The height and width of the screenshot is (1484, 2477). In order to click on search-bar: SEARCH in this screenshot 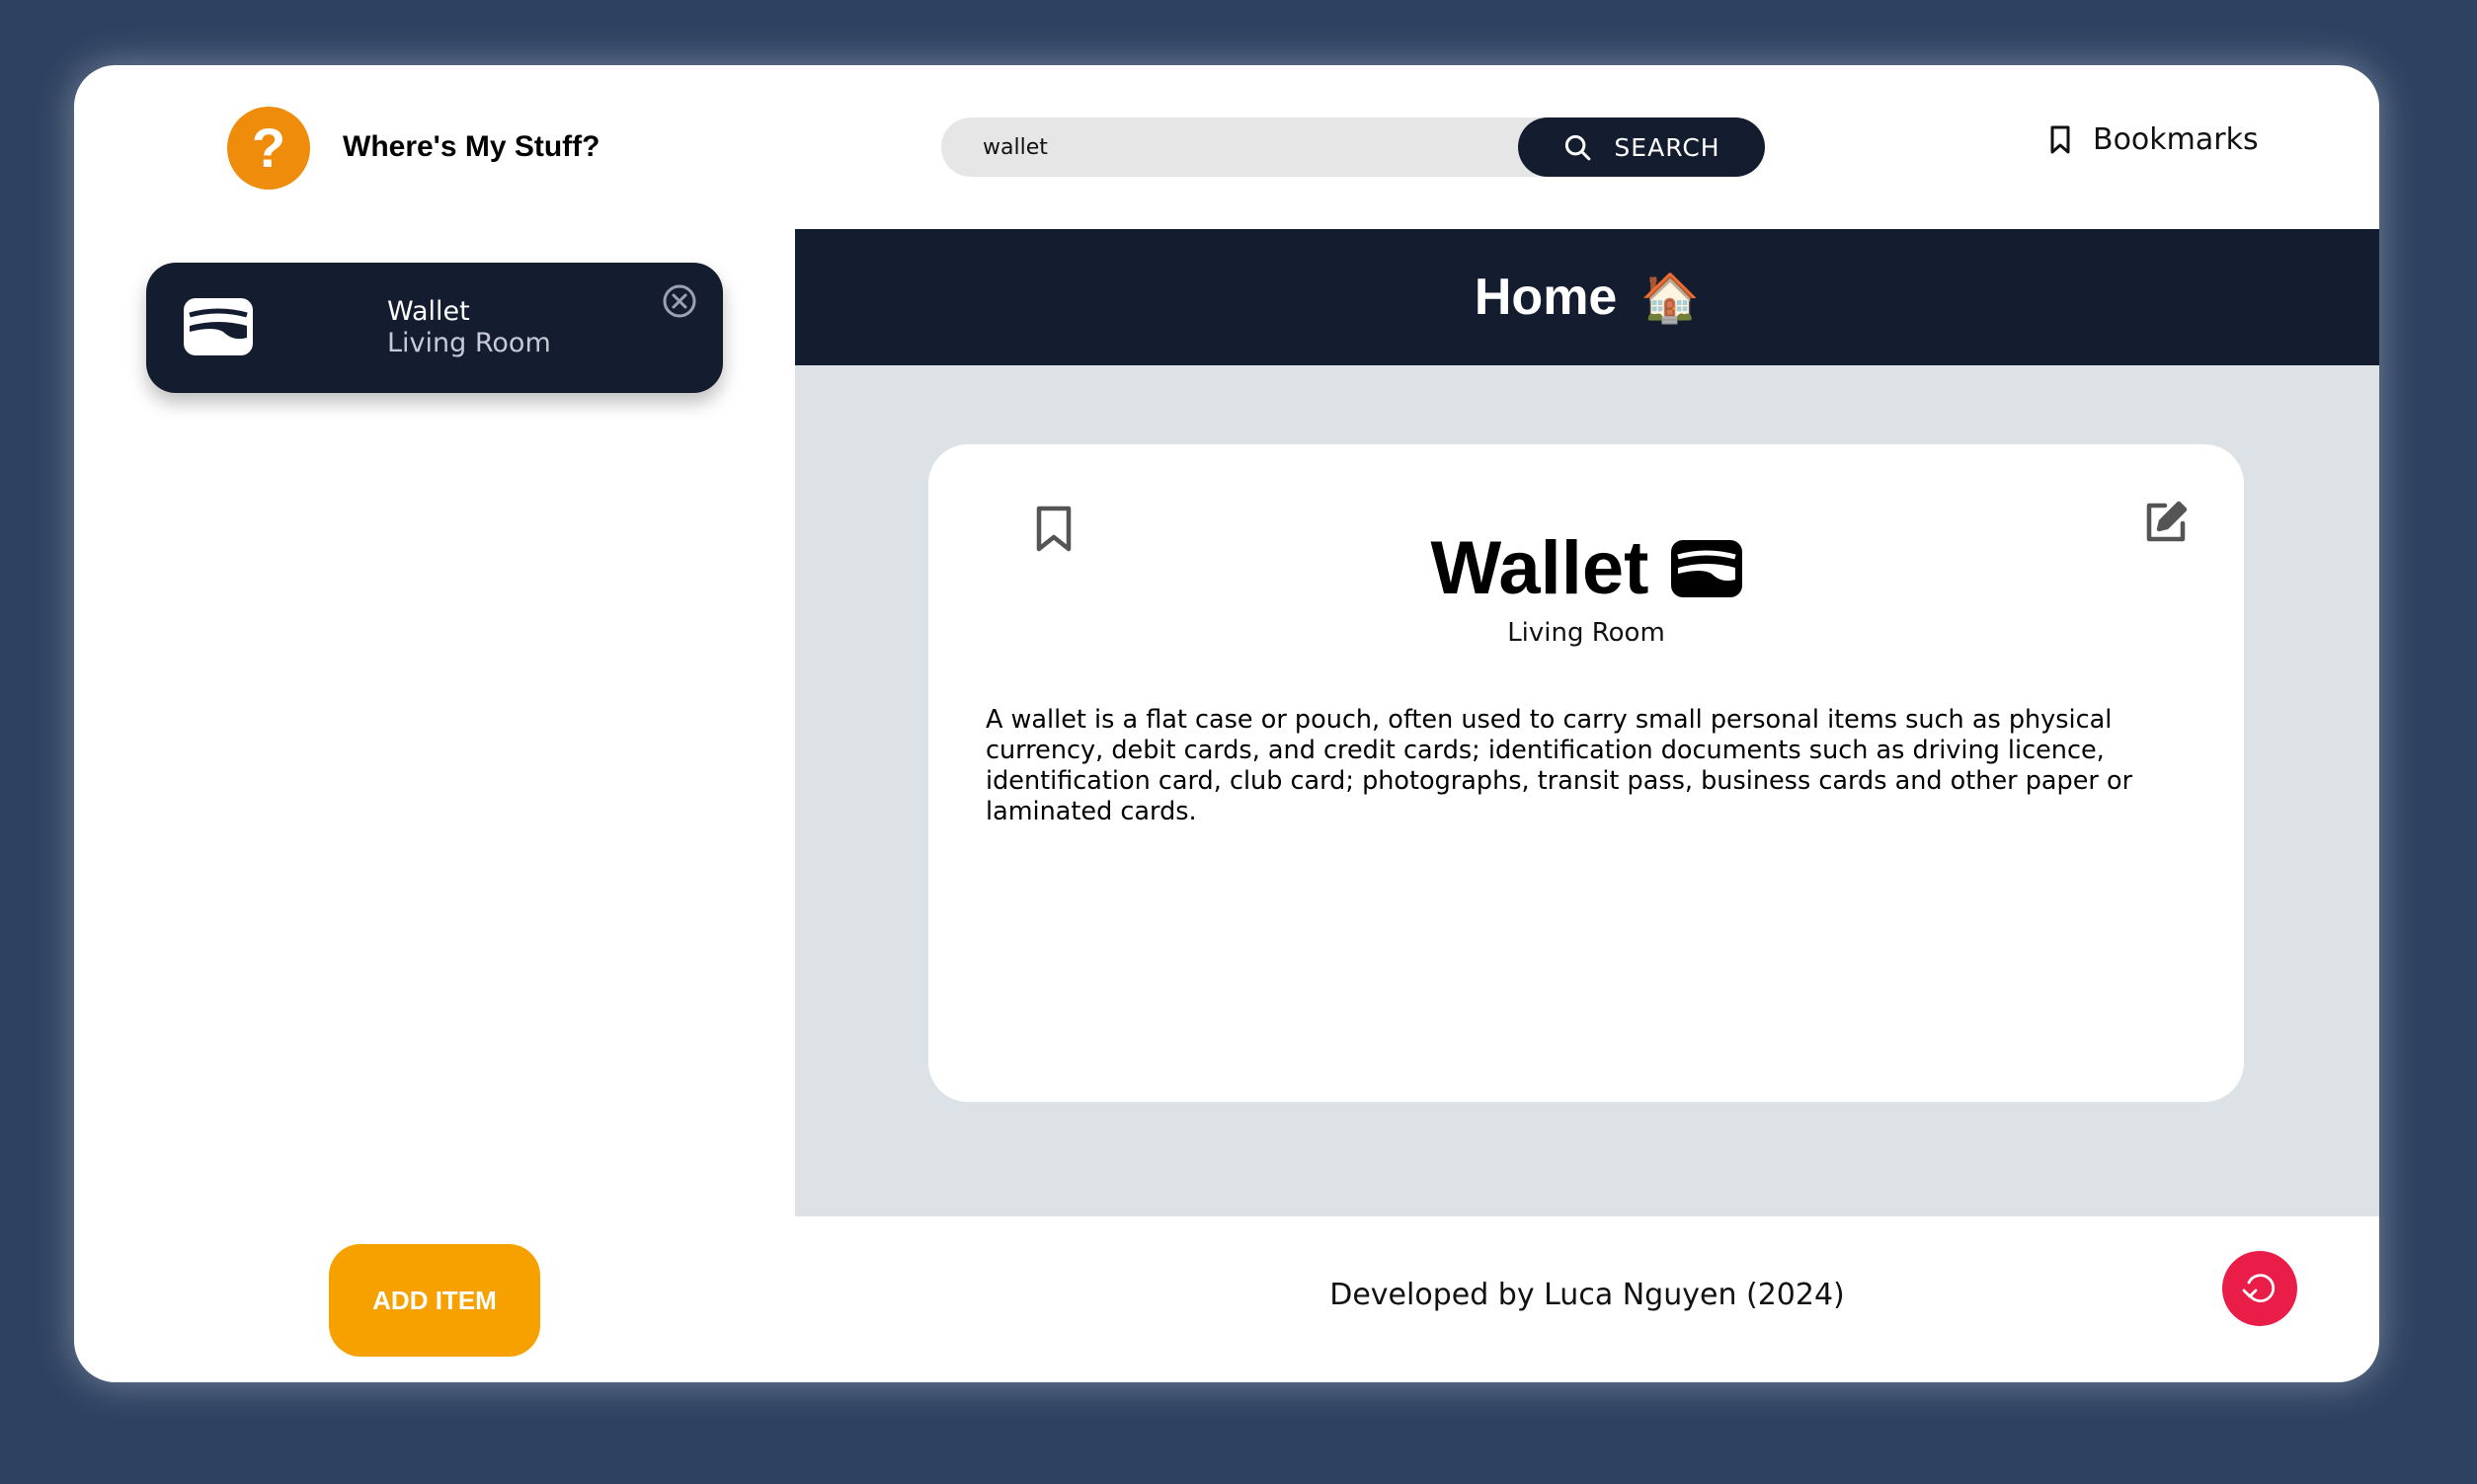, I will do `click(1353, 147)`.